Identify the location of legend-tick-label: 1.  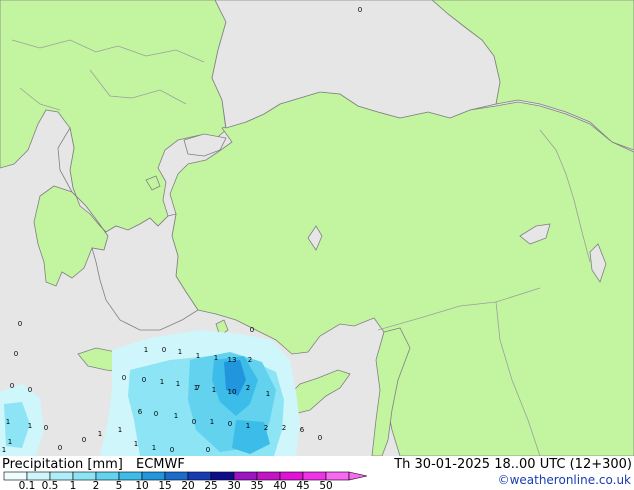
(73, 485).